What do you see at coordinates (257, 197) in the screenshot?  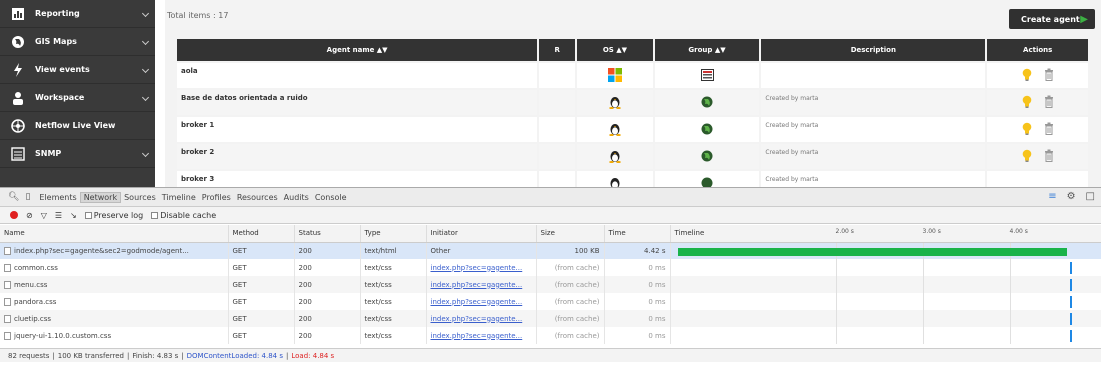 I see `tab-resources: Resources` at bounding box center [257, 197].